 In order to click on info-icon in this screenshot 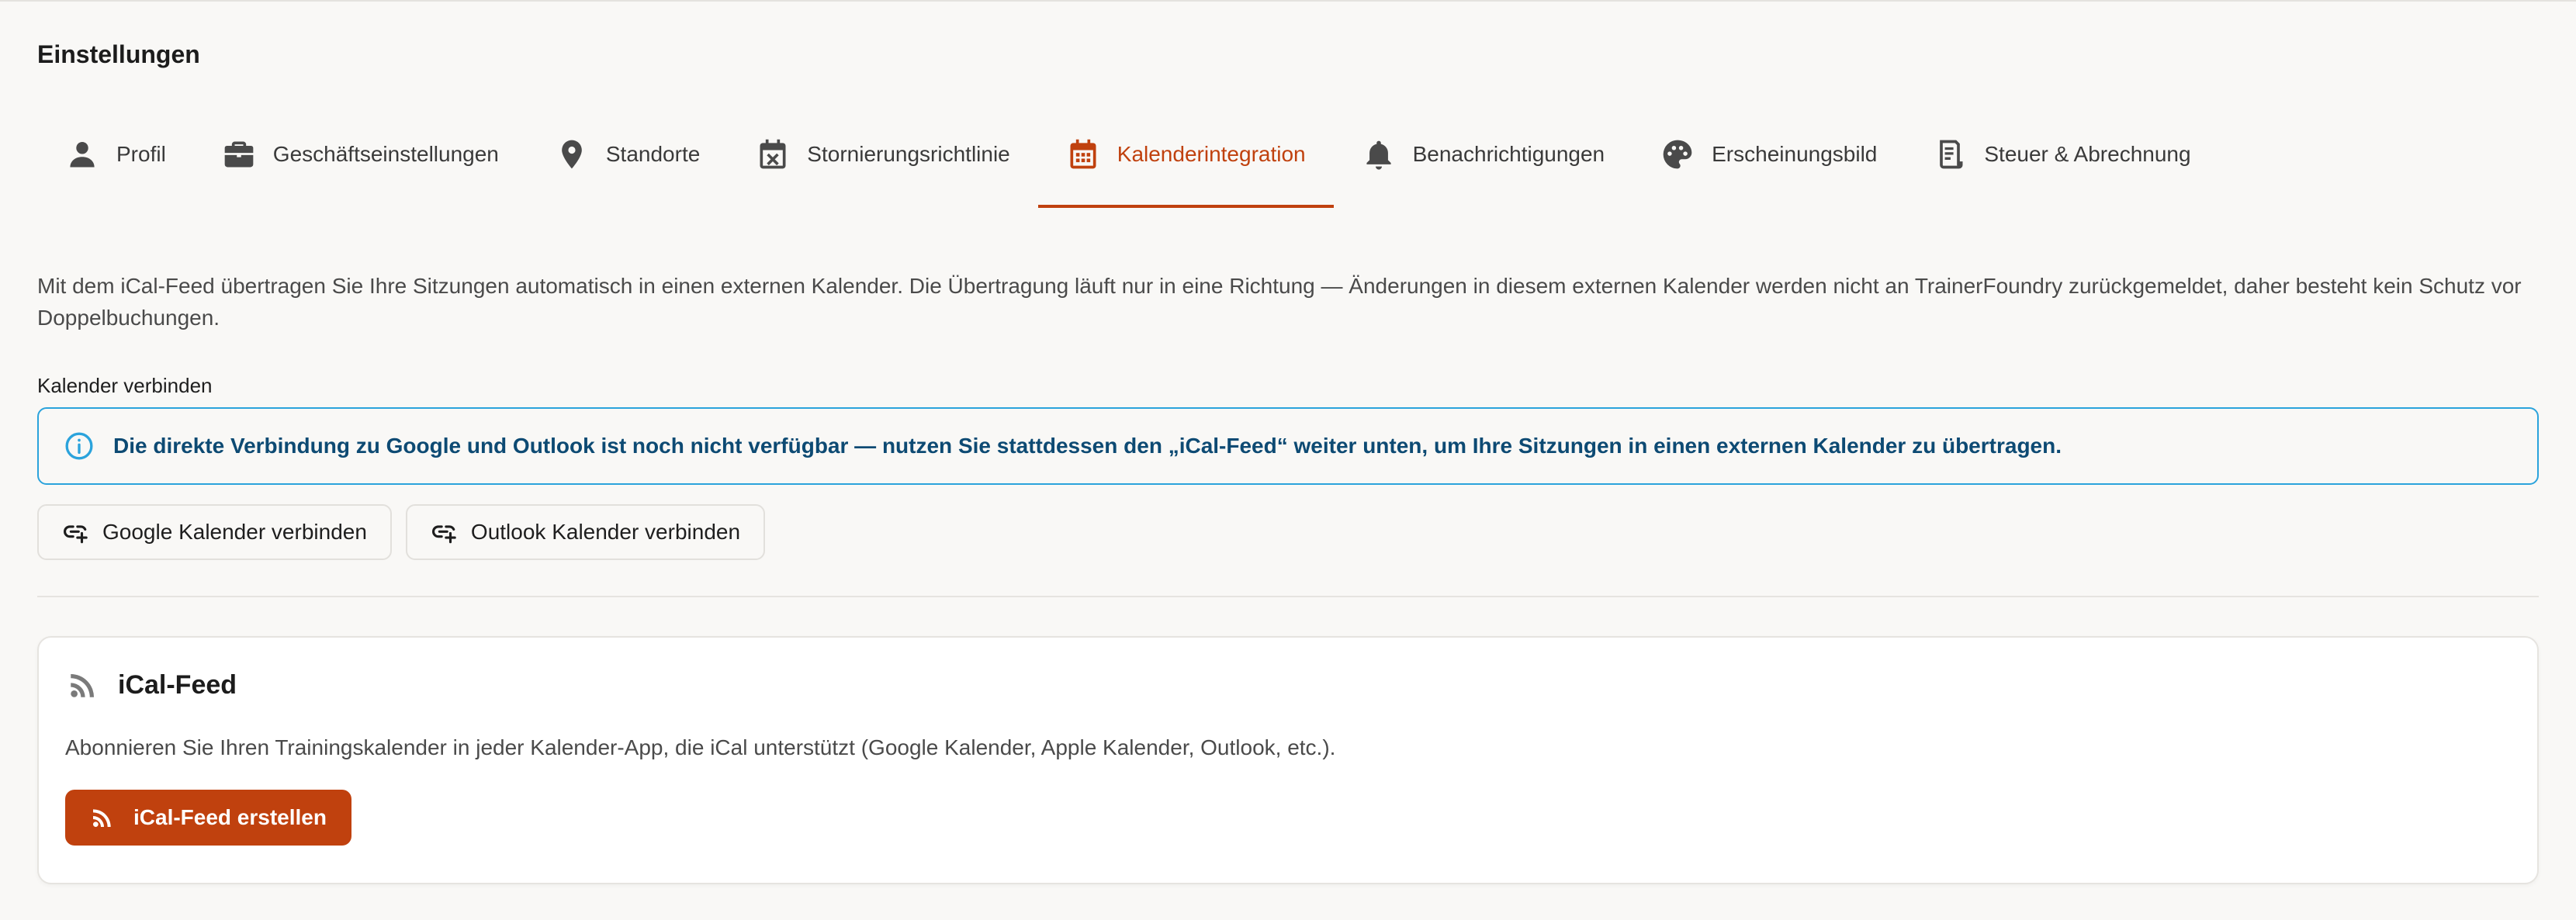, I will do `click(79, 446)`.